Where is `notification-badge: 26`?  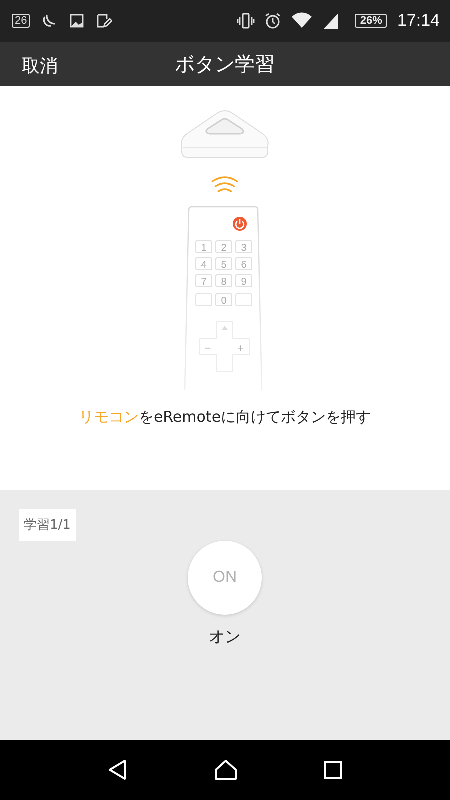
notification-badge: 26 is located at coordinates (21, 21).